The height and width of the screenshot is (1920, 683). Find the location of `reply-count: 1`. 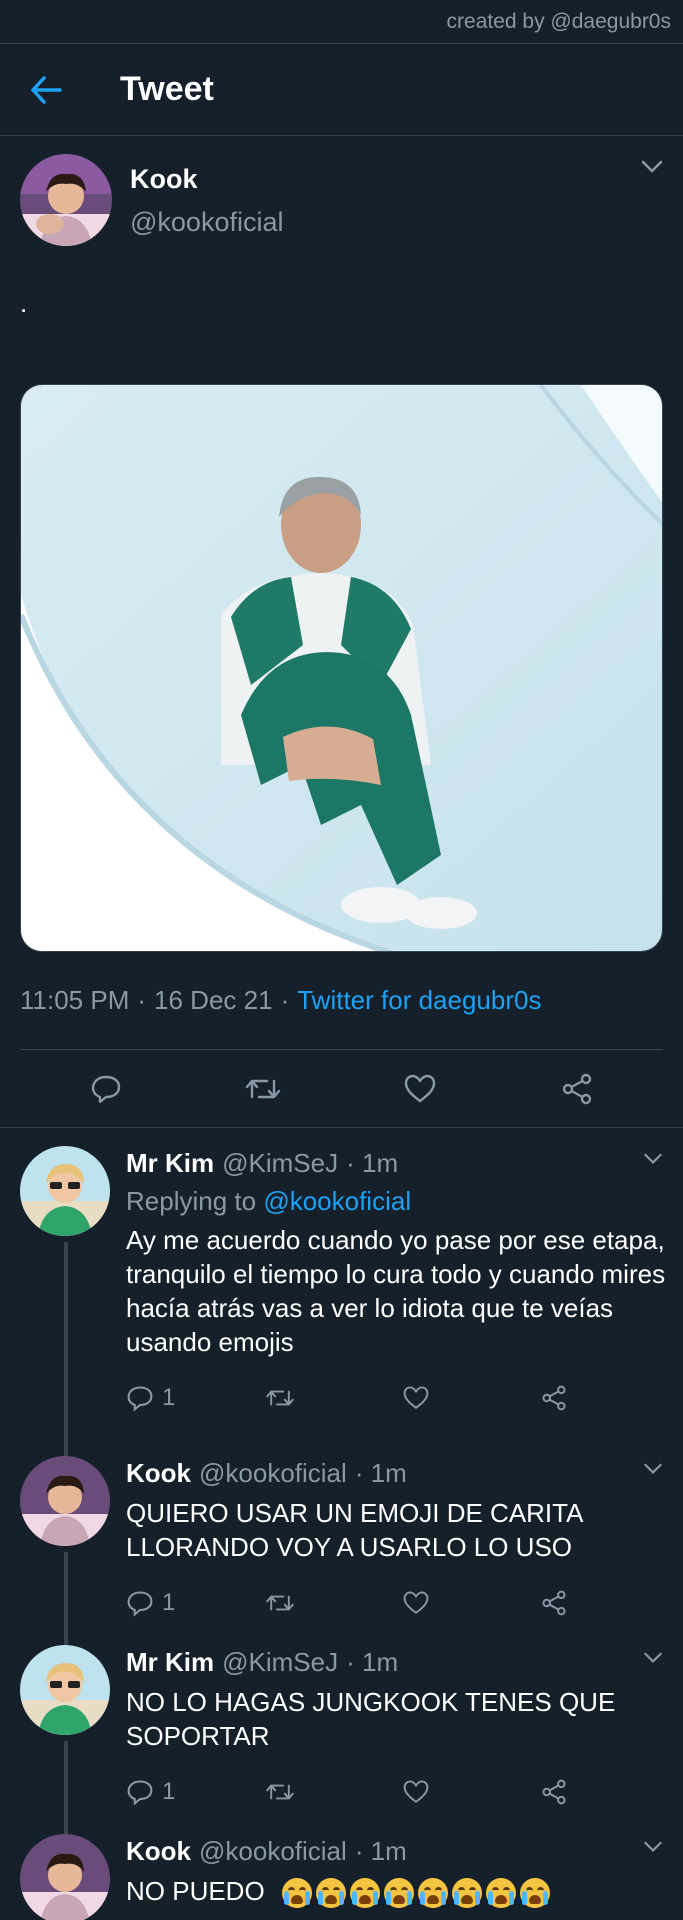

reply-count: 1 is located at coordinates (169, 1397).